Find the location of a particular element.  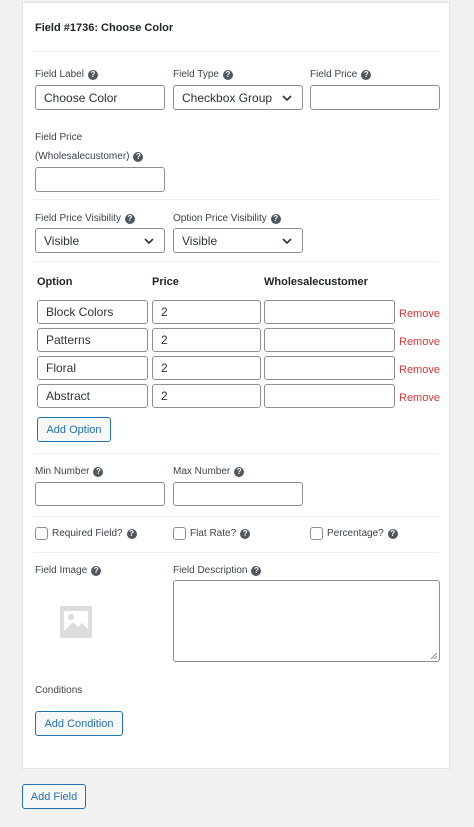

option-name-input: Floral is located at coordinates (92, 368).